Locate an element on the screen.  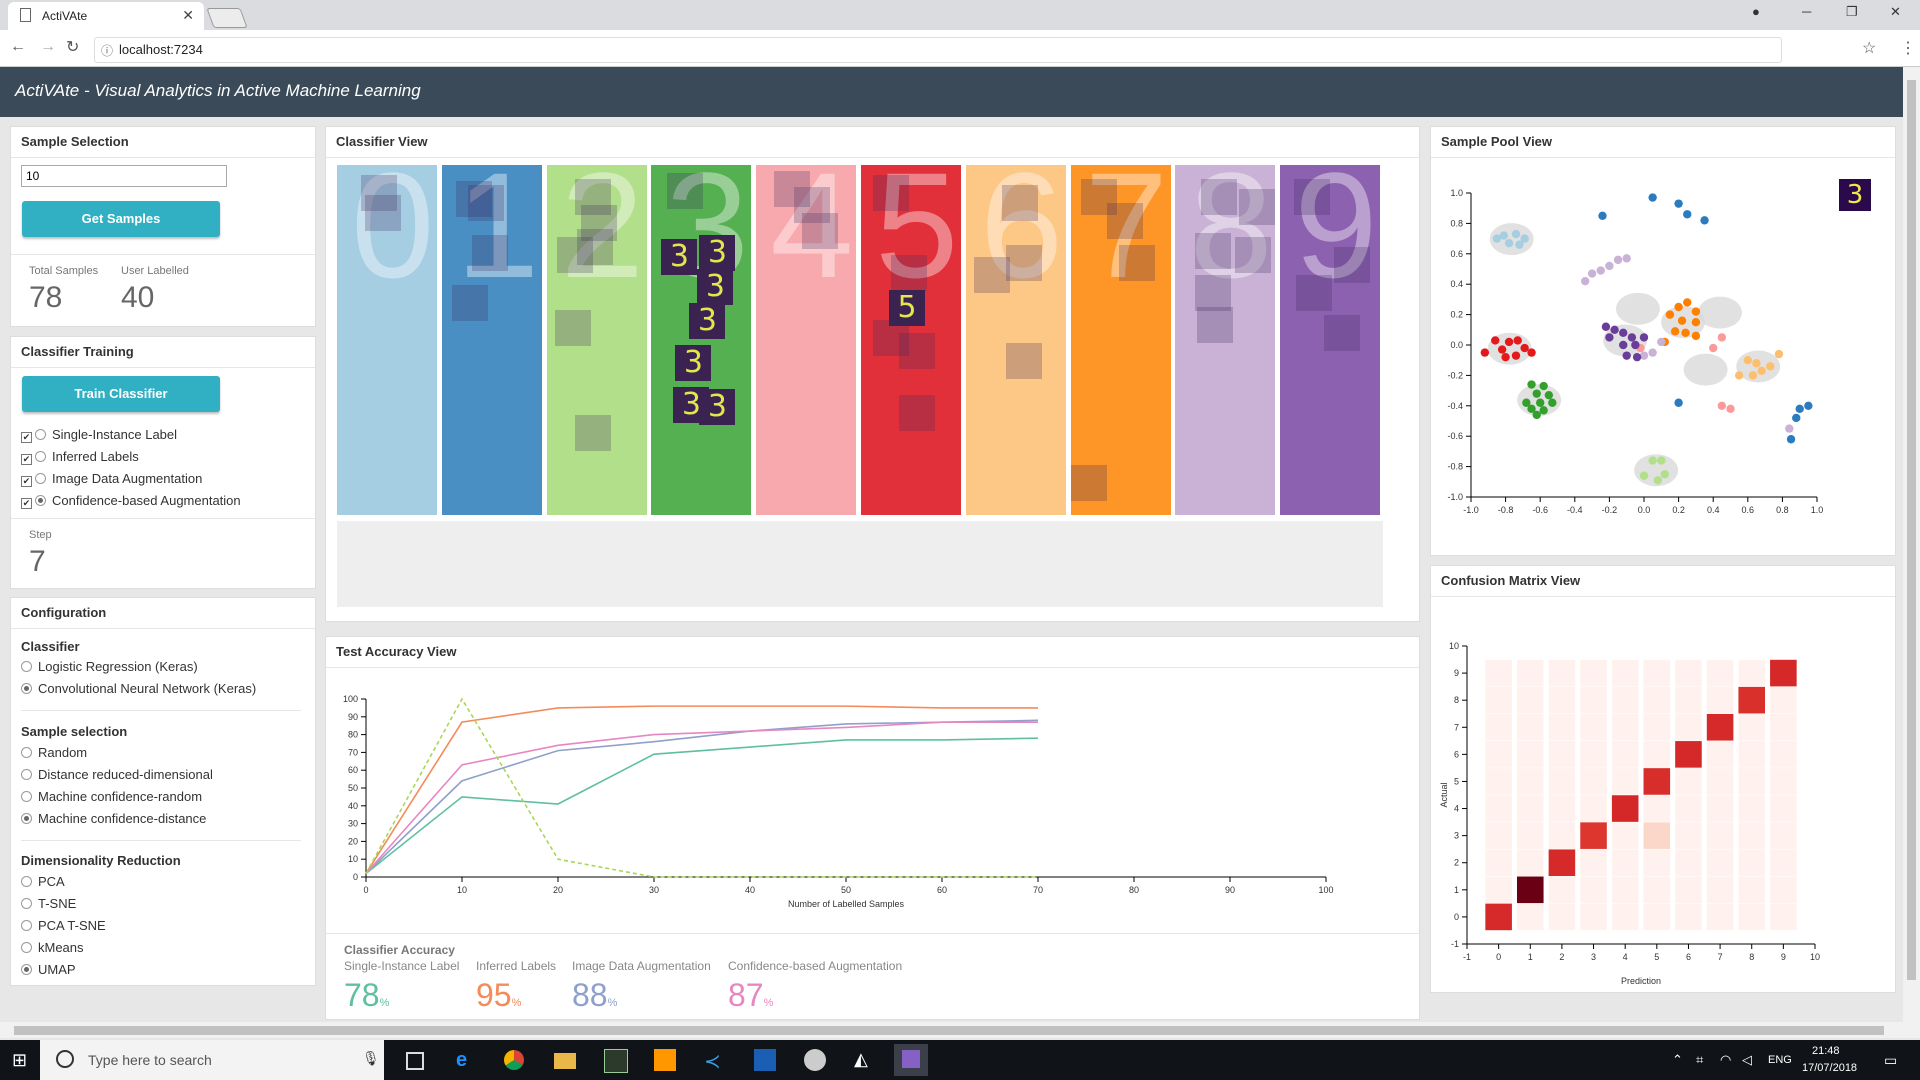
forward-icon: → is located at coordinates (48, 47).